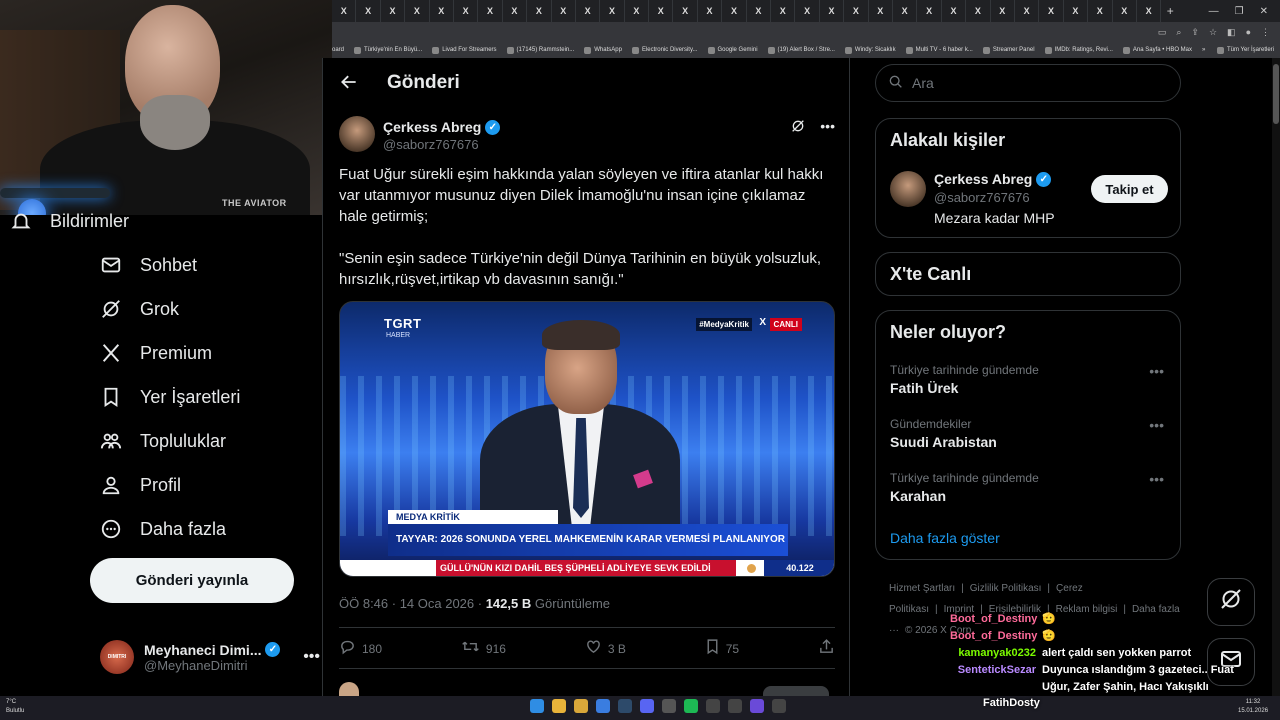 This screenshot has height=720, width=1280. Describe the element at coordinates (691, 706) in the screenshot. I see `spotify-icon` at that location.